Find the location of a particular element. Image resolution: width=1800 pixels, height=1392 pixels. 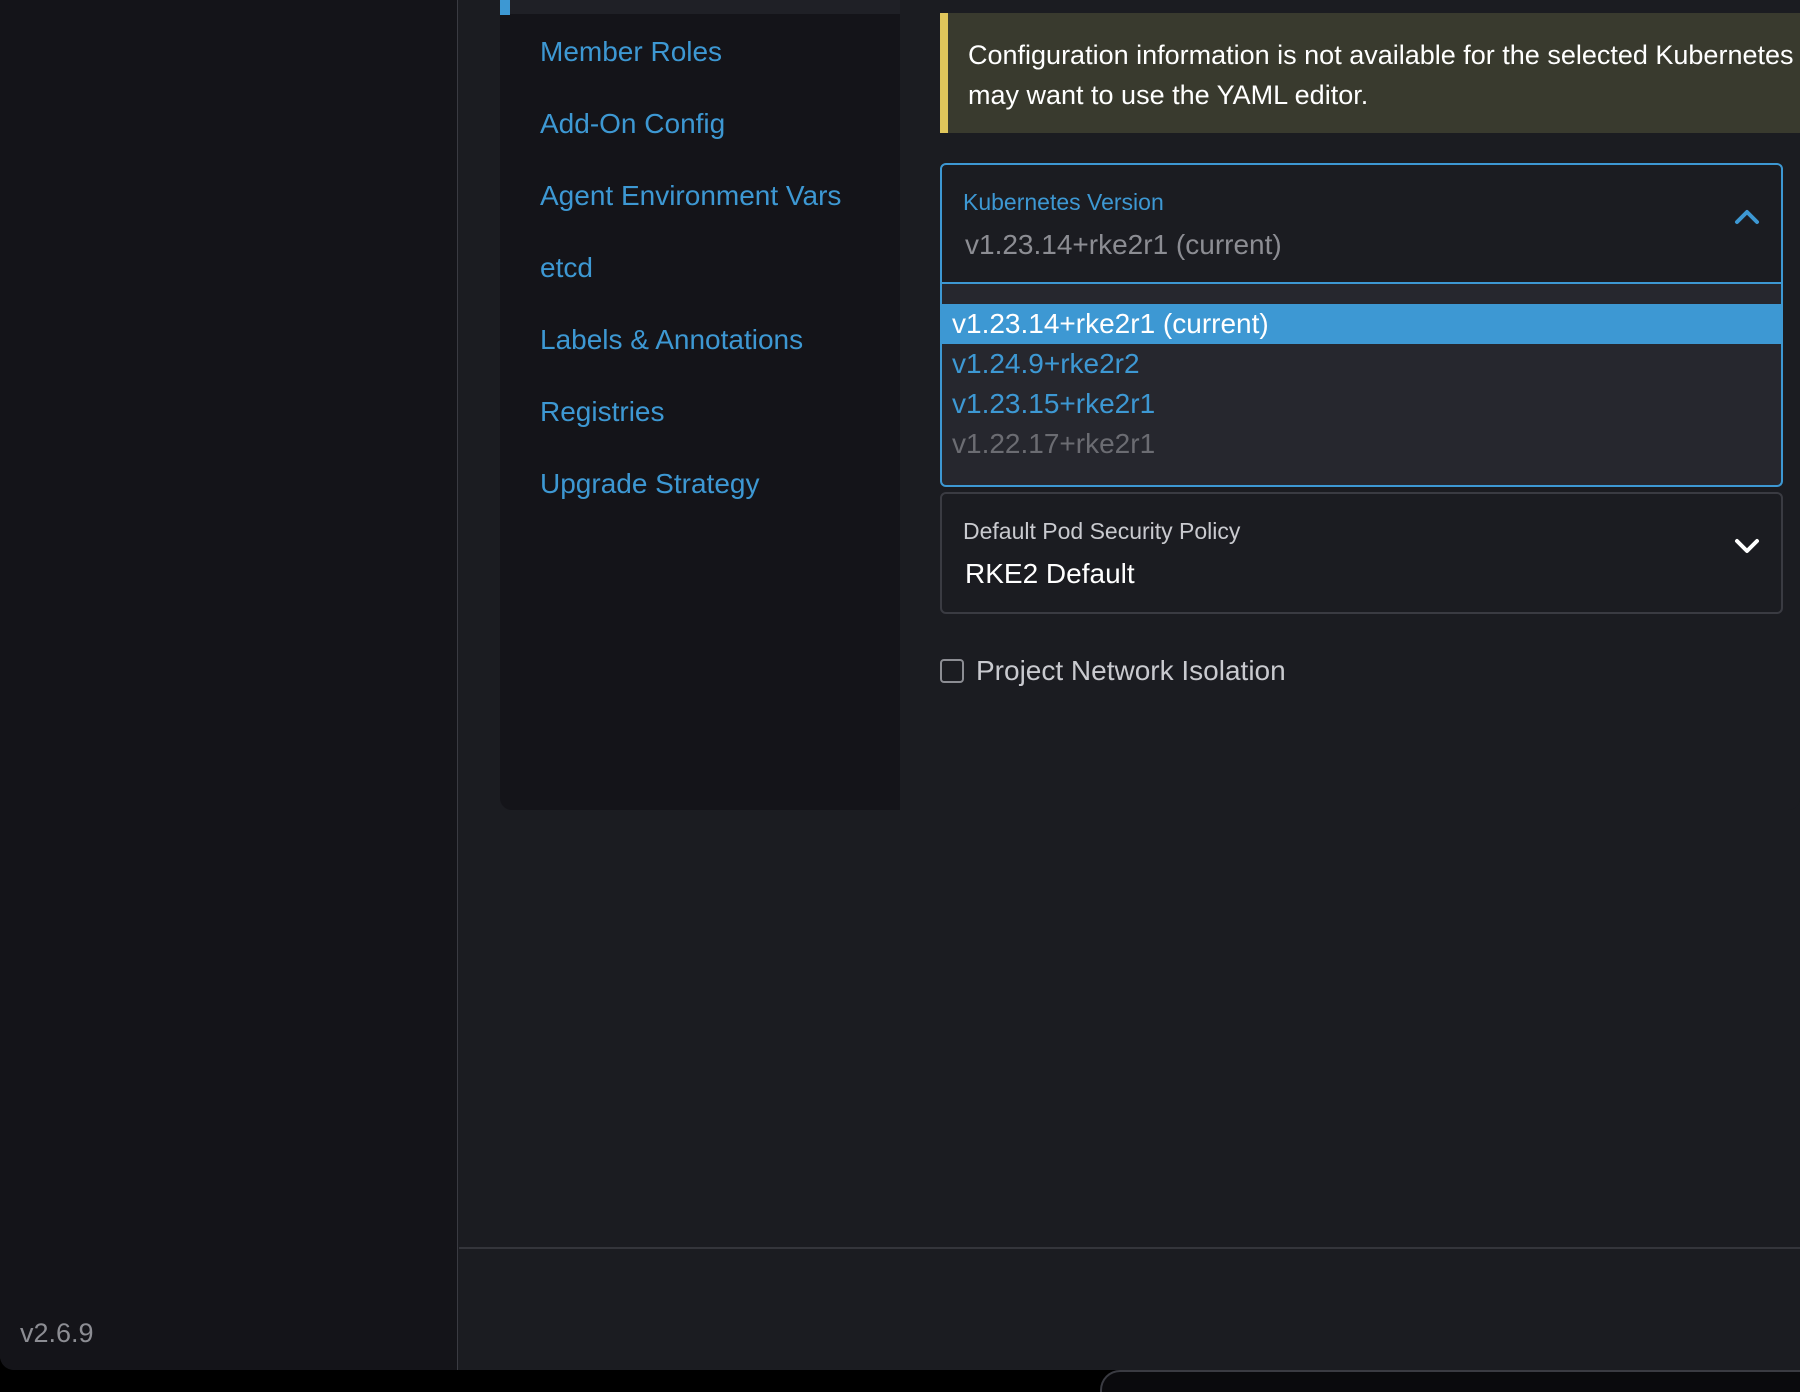

project-network-isolation-row: Project Network Isolation is located at coordinates (1113, 671).